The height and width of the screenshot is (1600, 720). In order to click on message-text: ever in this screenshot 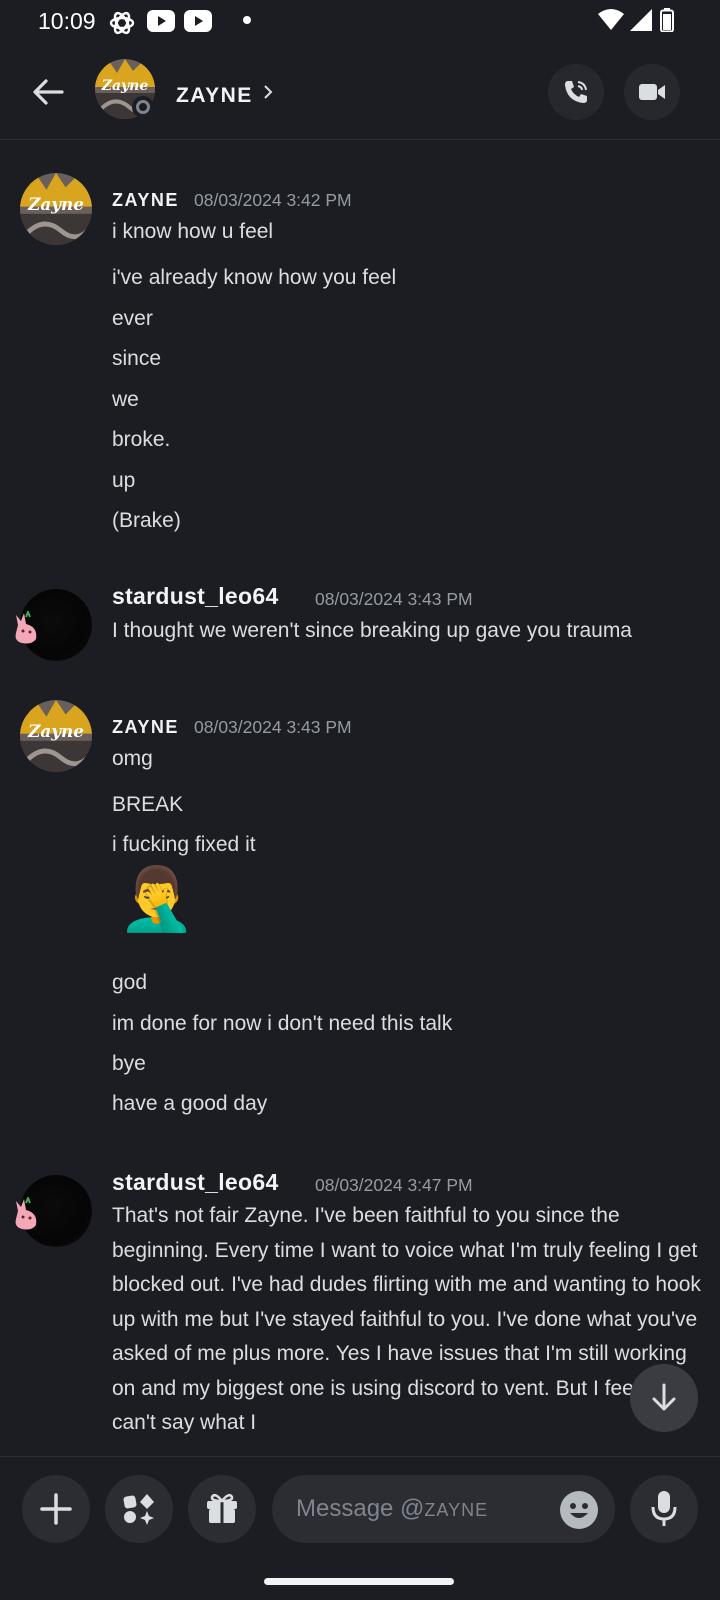, I will do `click(132, 318)`.